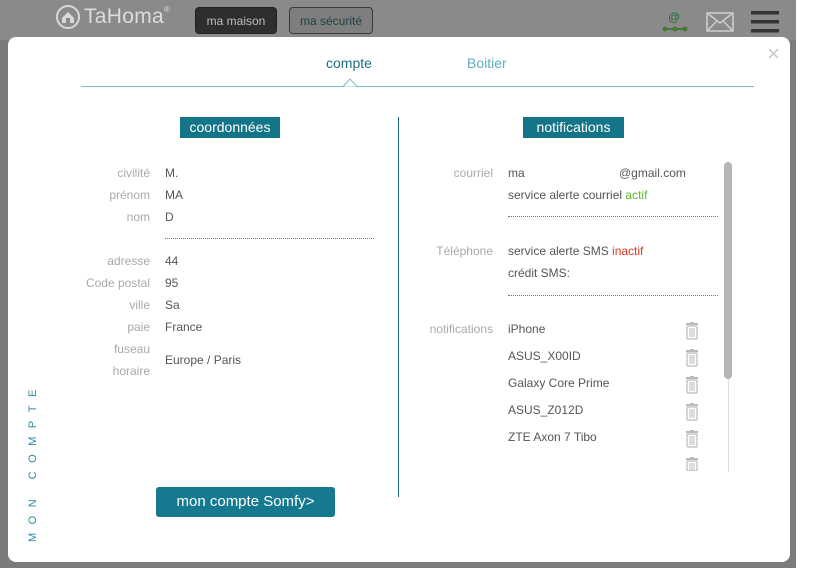 Image resolution: width=819 pixels, height=568 pixels. What do you see at coordinates (139, 305) in the screenshot?
I see `ville-label: ville` at bounding box center [139, 305].